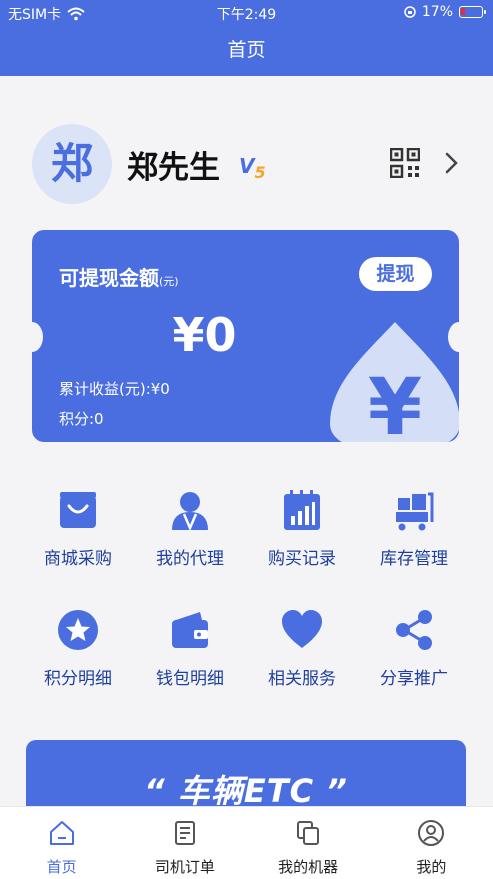 This screenshot has width=493, height=879. Describe the element at coordinates (308, 867) in the screenshot. I see `tab-label: 我的机器` at that location.